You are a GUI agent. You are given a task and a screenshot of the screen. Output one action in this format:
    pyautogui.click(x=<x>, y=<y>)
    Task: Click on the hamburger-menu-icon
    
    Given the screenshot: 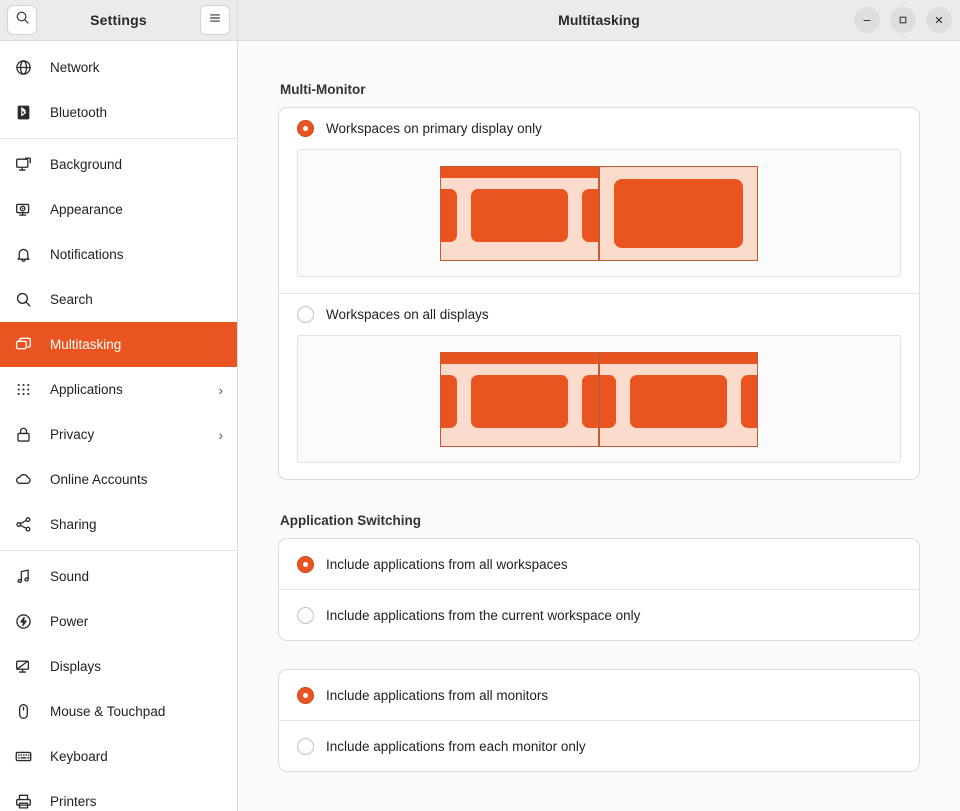 What is the action you would take?
    pyautogui.click(x=215, y=20)
    